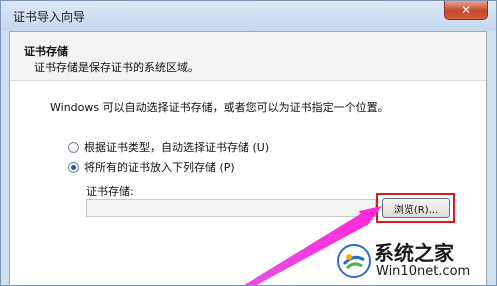  I want to click on watermark-url: Win10net.com, so click(423, 271).